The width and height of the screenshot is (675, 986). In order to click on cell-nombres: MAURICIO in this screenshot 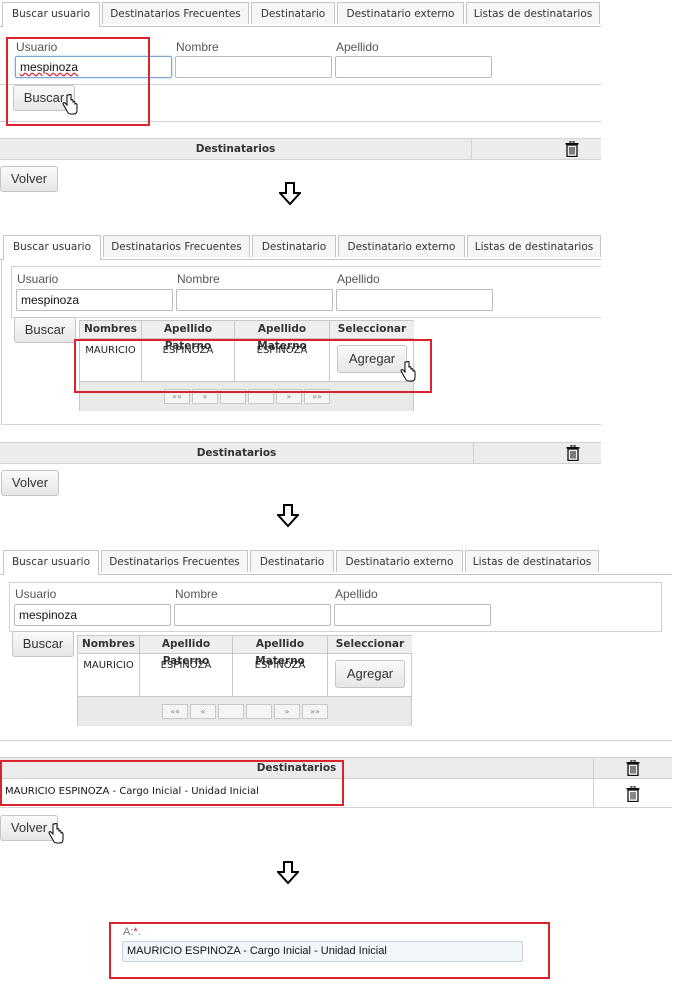, I will do `click(109, 675)`.